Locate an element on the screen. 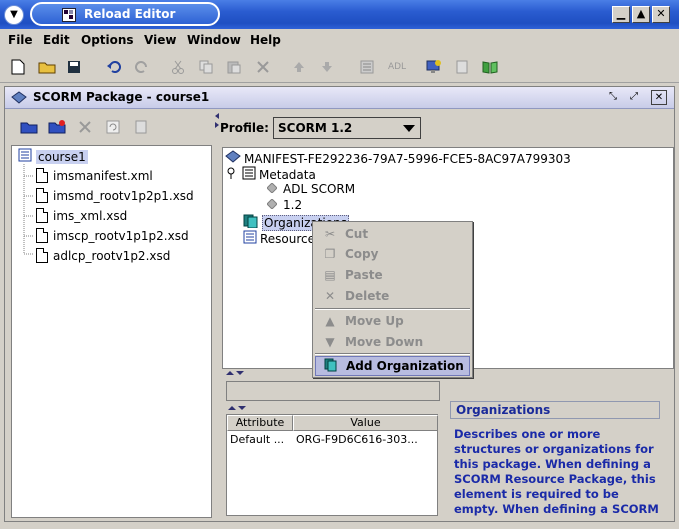  file-properties-icon is located at coordinates (141, 127).